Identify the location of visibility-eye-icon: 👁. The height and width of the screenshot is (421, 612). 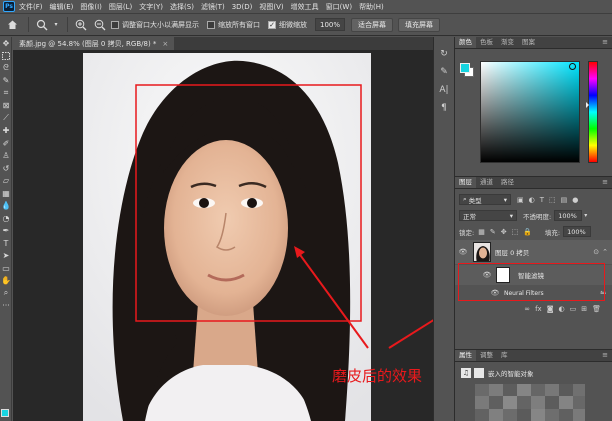
(463, 252).